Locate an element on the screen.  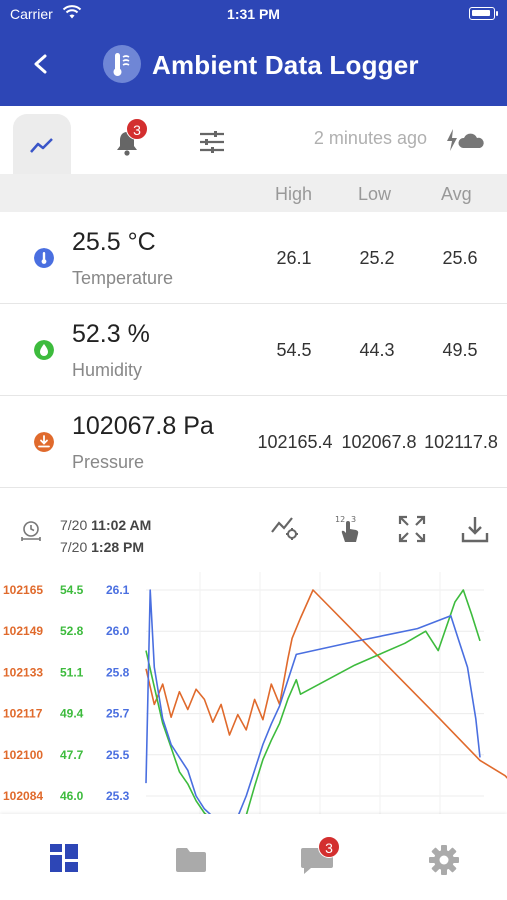
temperature-high: 26.1 is located at coordinates (294, 258).